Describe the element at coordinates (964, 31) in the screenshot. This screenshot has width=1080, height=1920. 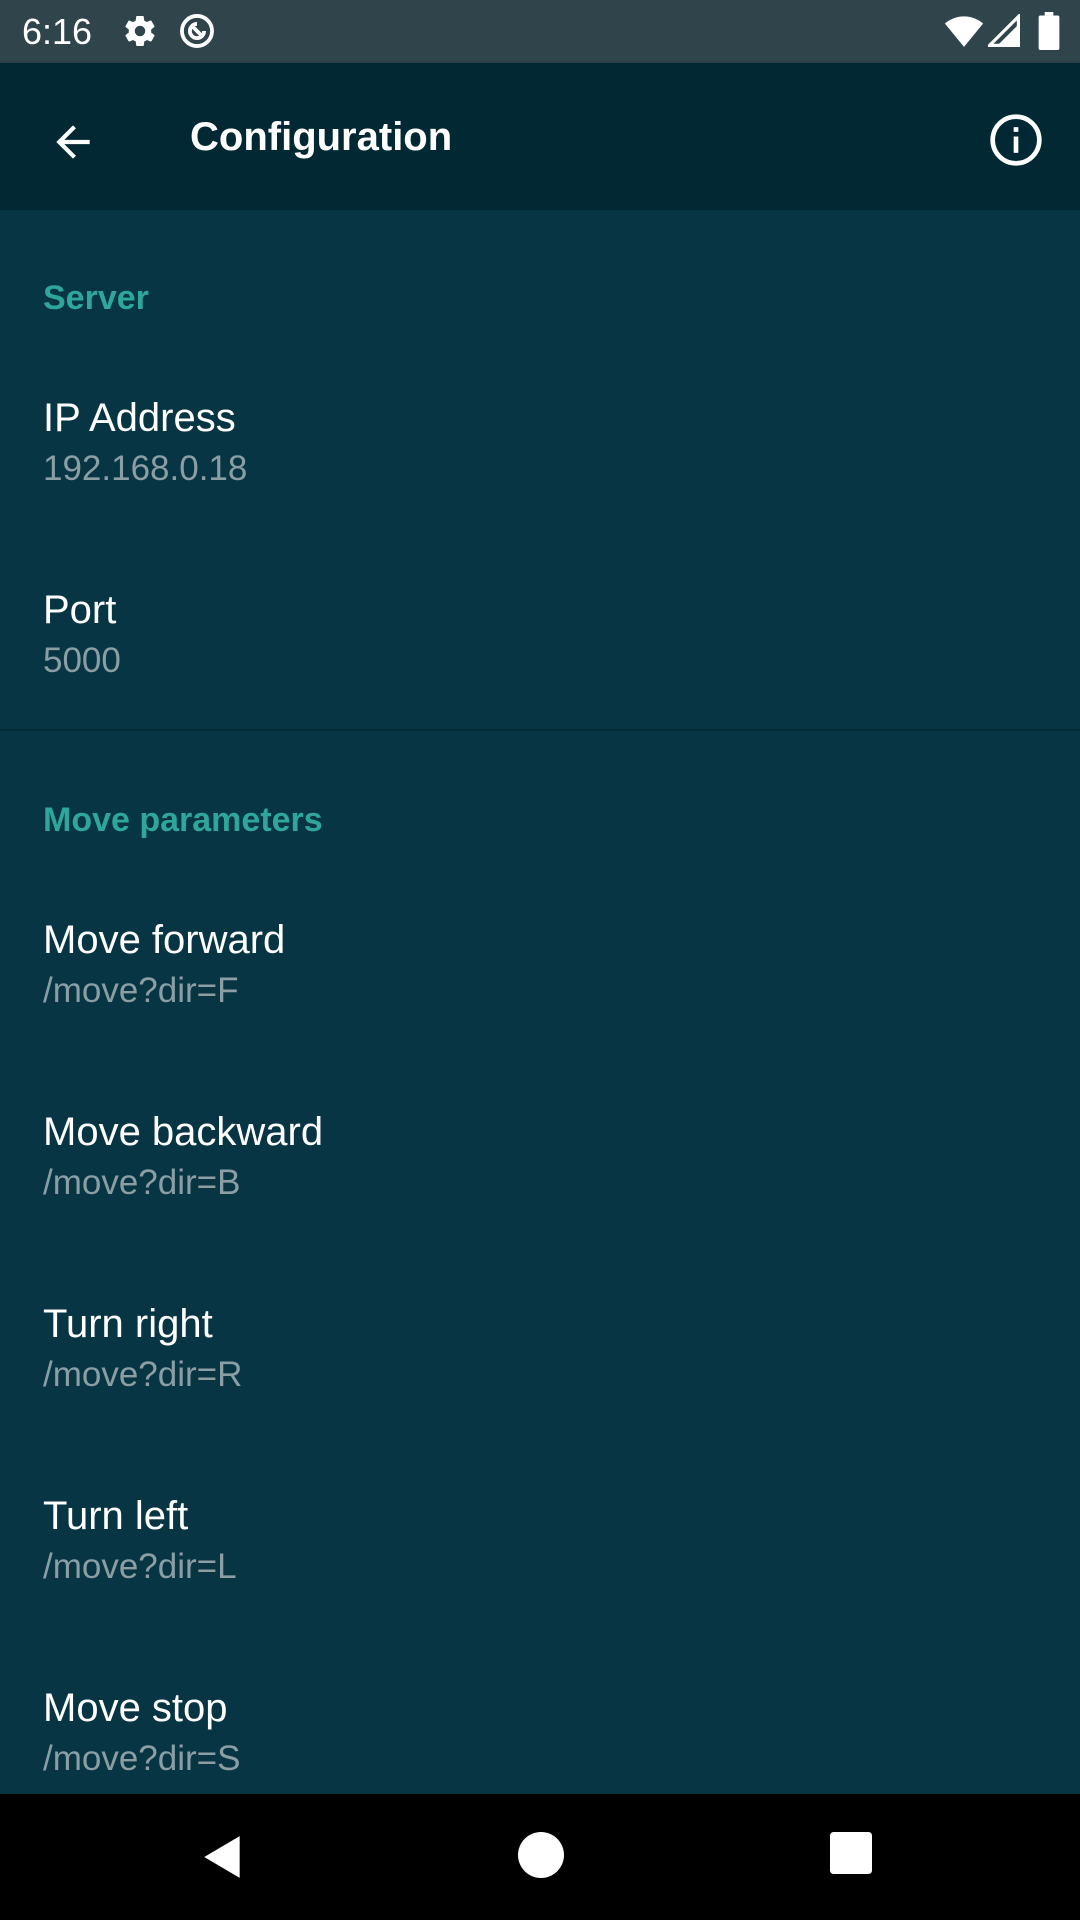
I see `wifi-icon` at that location.